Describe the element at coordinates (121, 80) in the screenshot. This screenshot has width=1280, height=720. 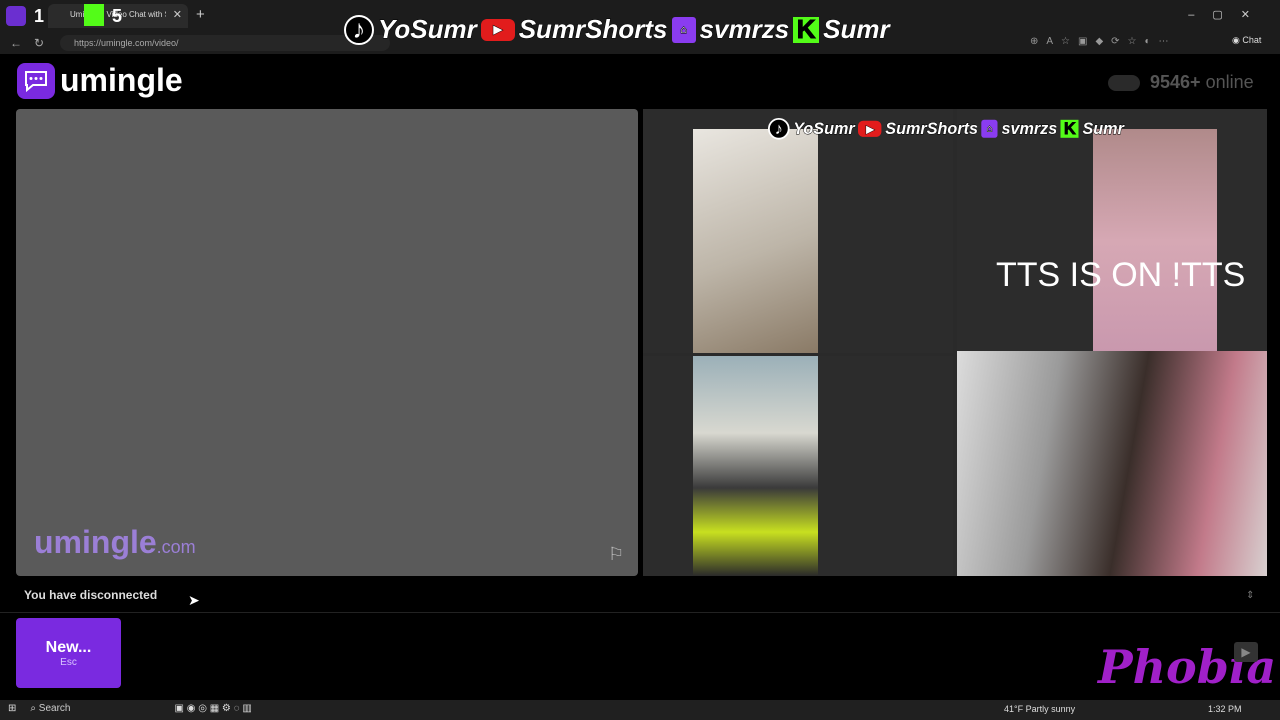
I see `site-logo: umingle` at that location.